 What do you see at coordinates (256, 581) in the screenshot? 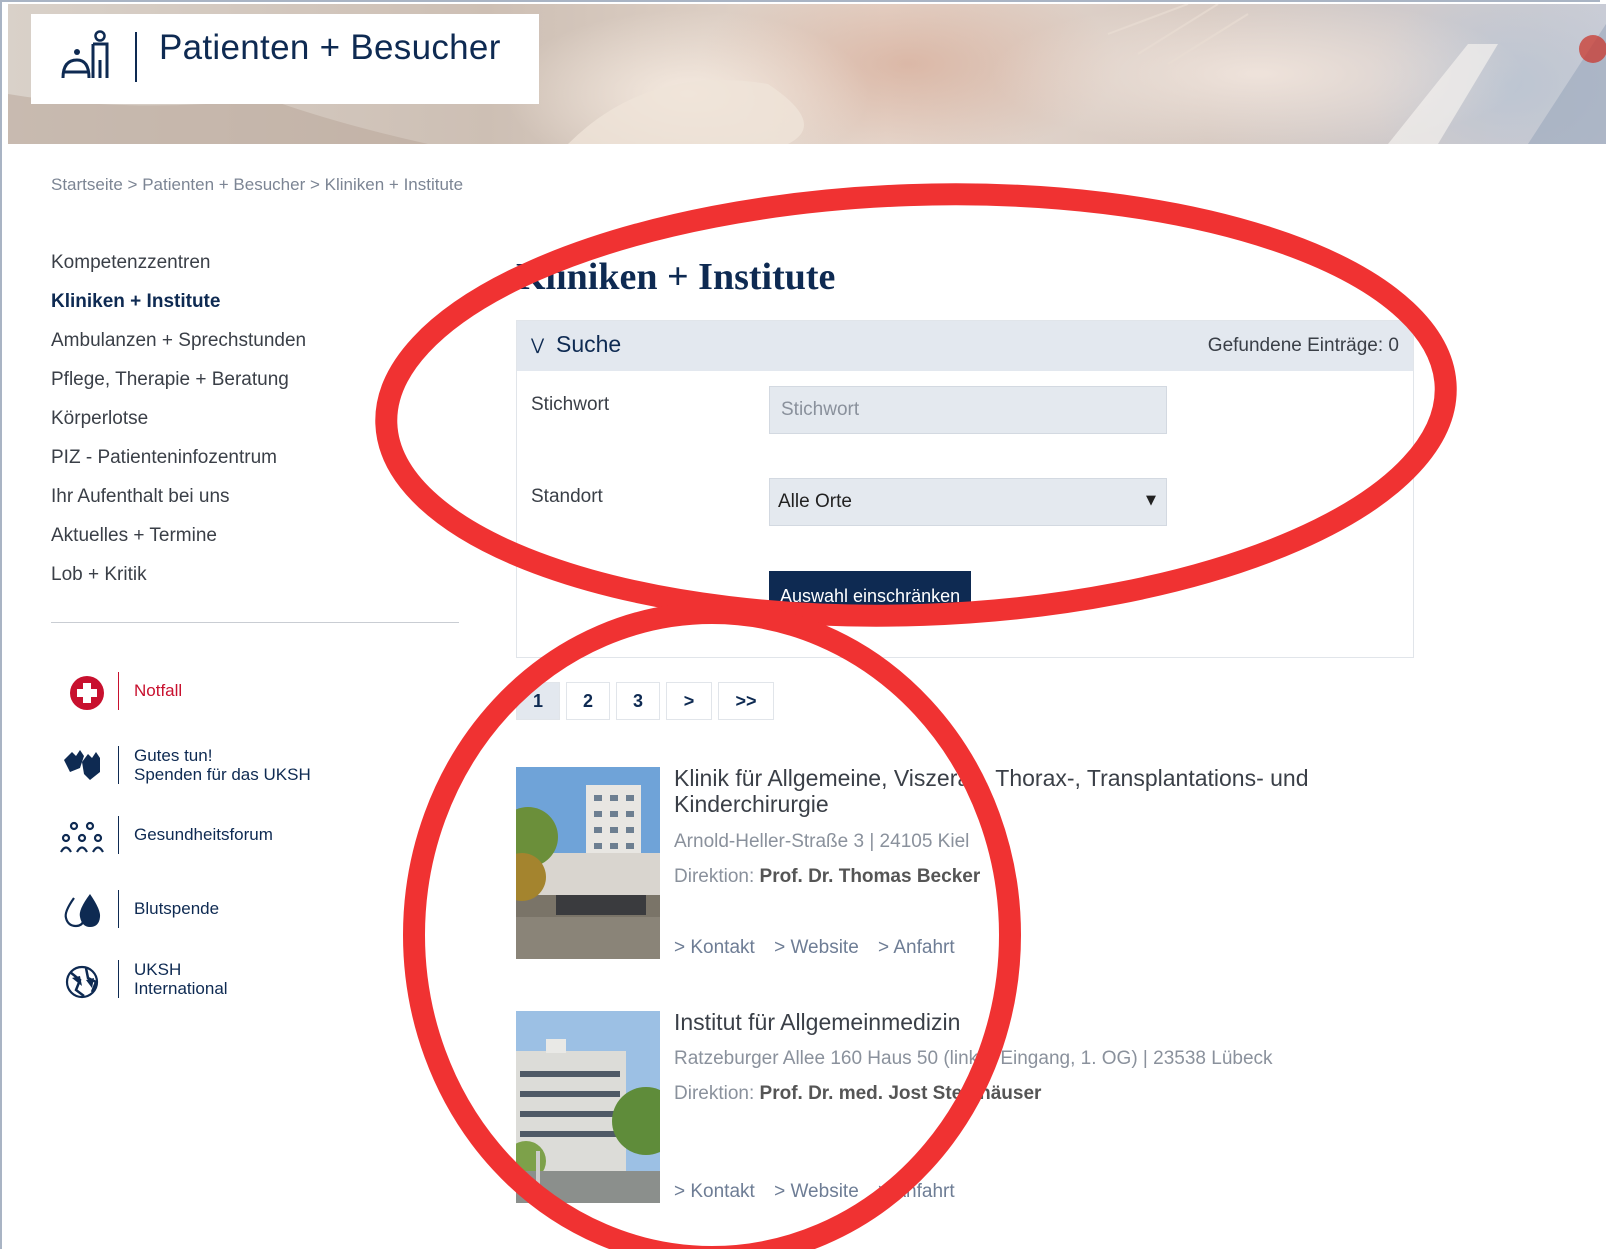
I see `nav-item-lob-kritik: Lob + Kritik` at bounding box center [256, 581].